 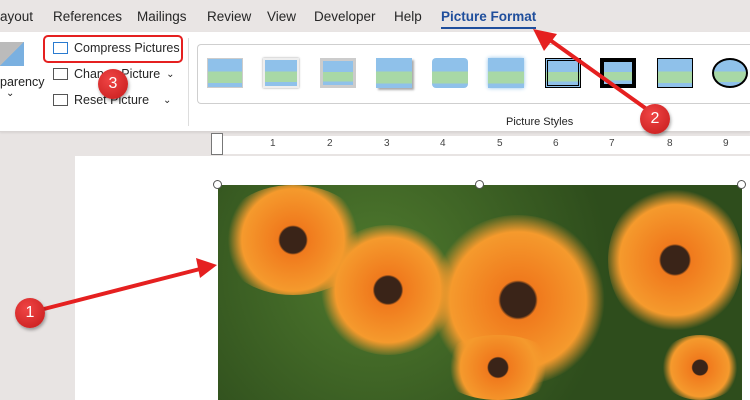 What do you see at coordinates (12, 54) in the screenshot?
I see `transparency-icon` at bounding box center [12, 54].